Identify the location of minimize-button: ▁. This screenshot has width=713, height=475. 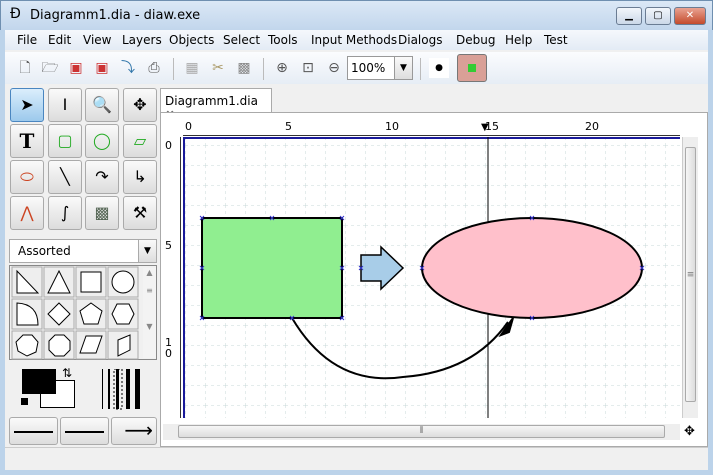
(629, 16).